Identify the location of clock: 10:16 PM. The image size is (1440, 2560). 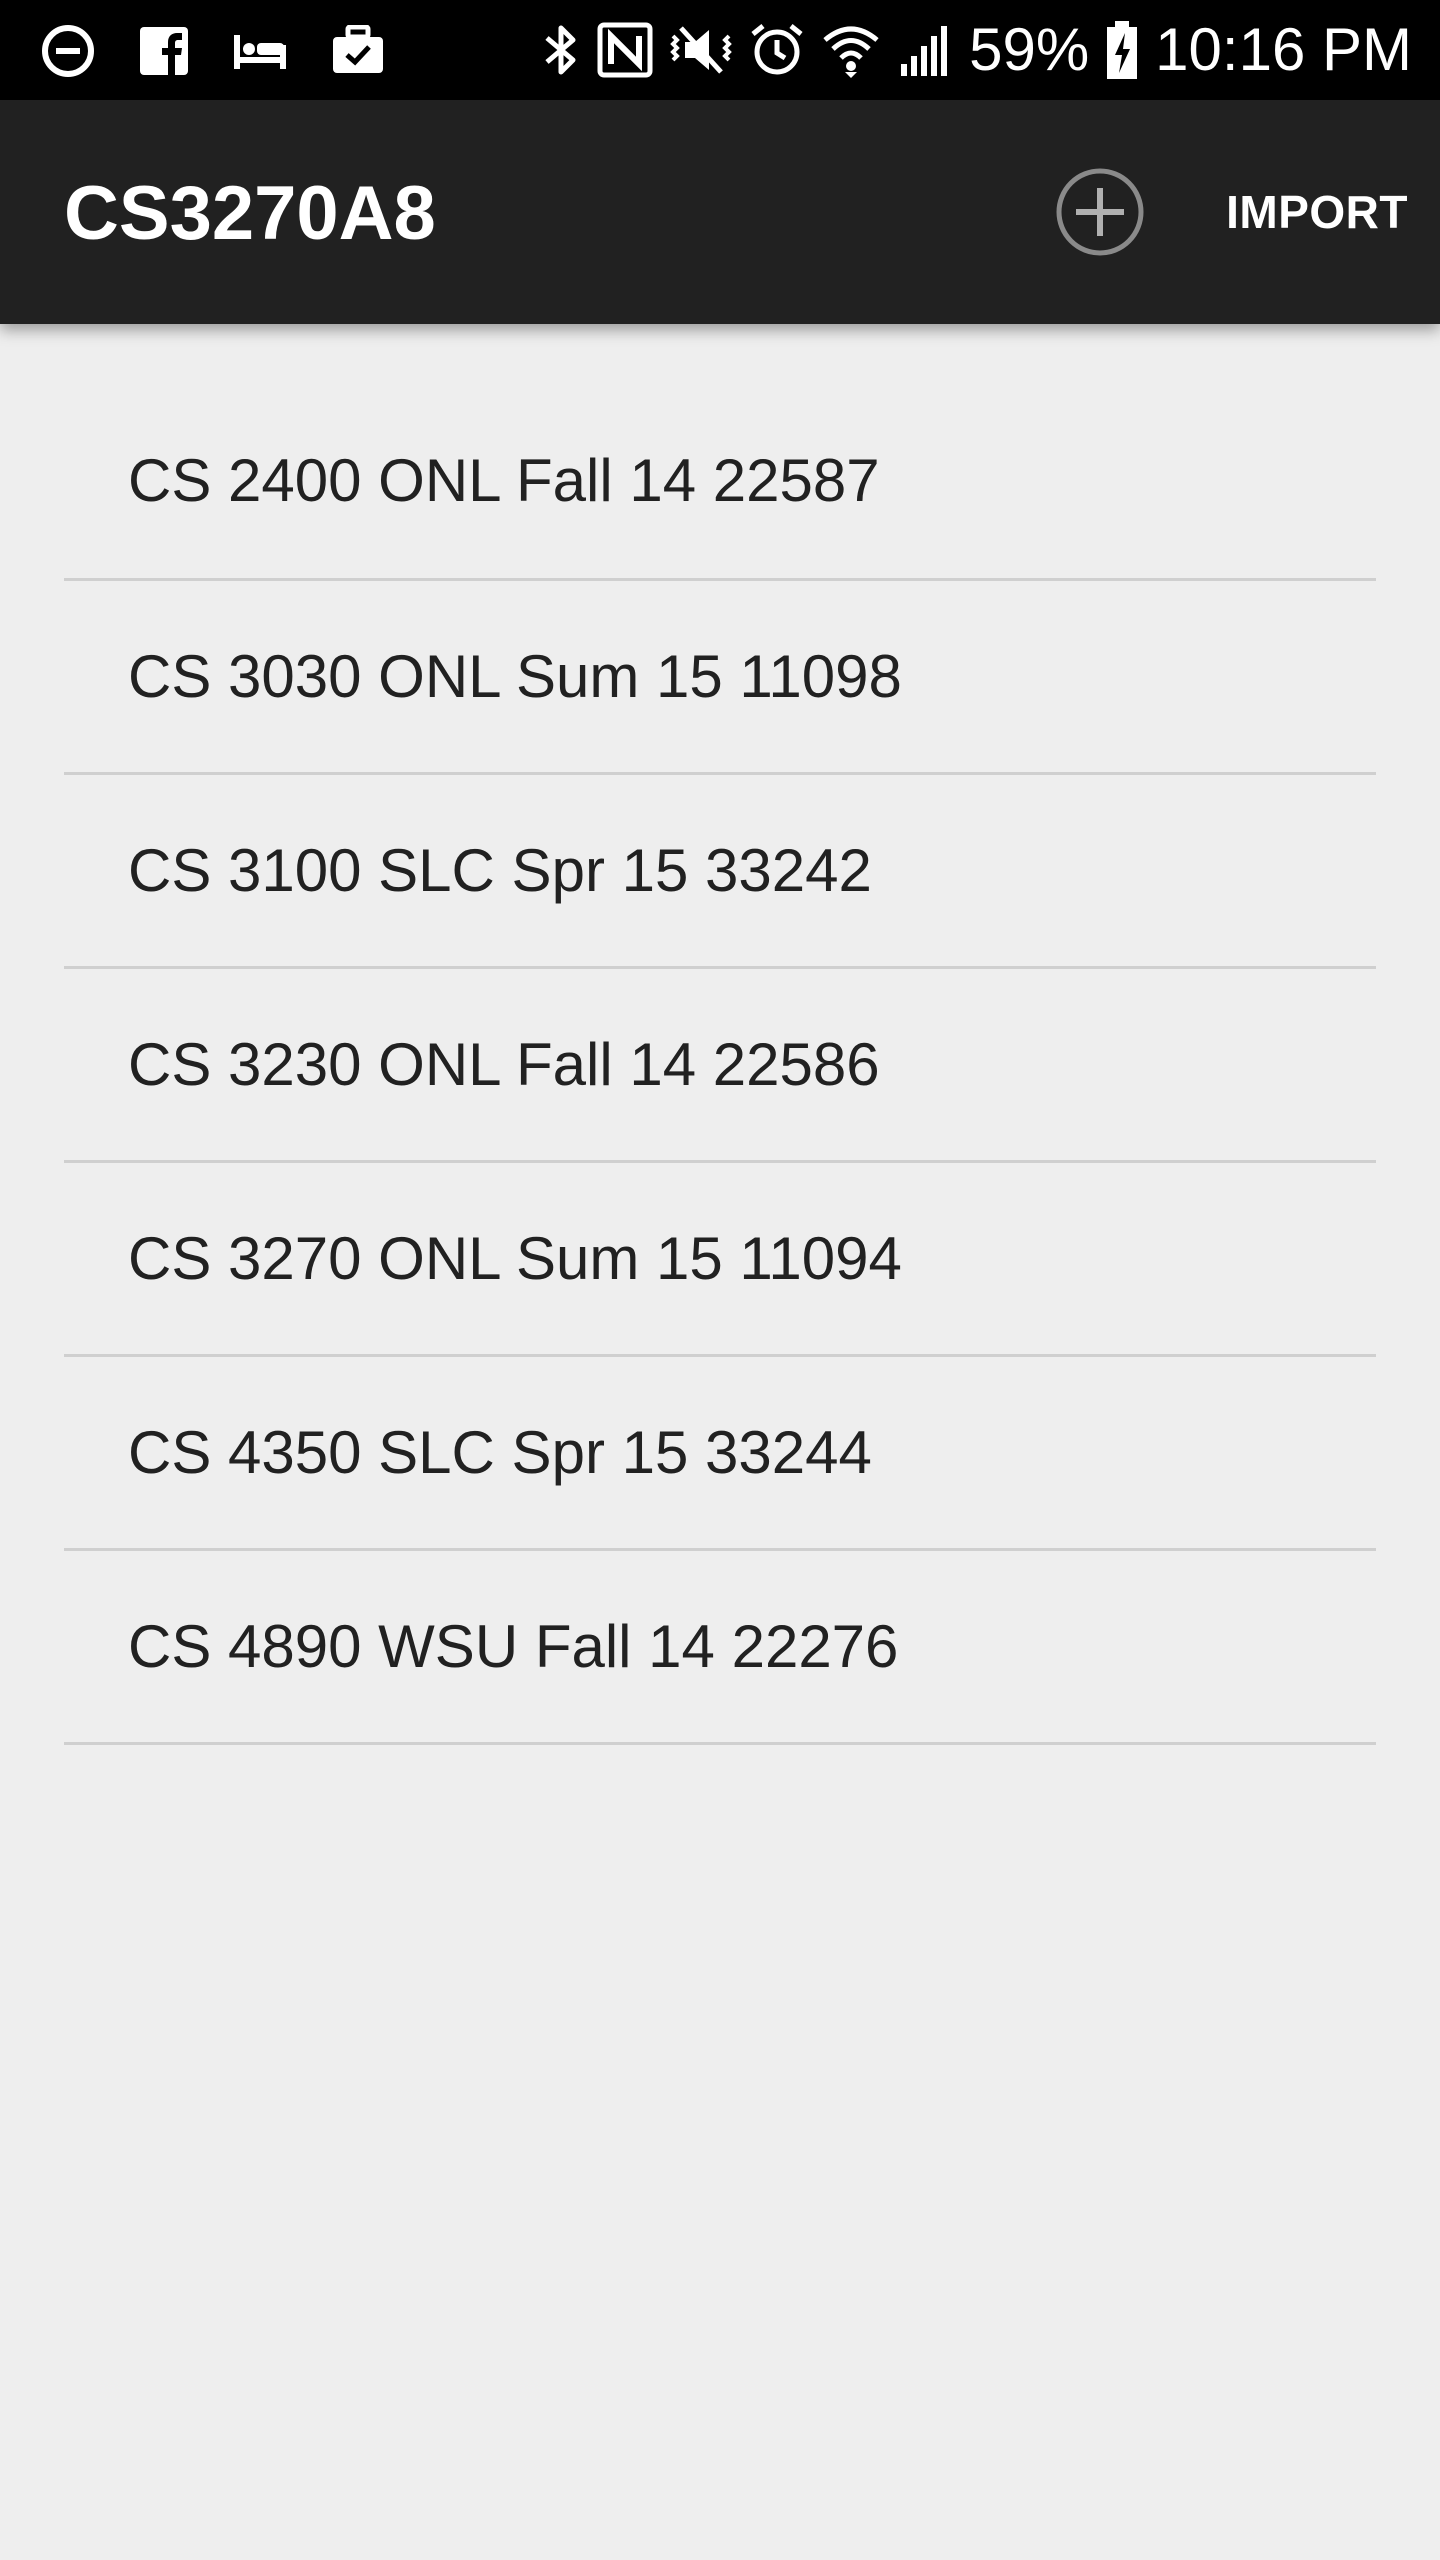
(1283, 49).